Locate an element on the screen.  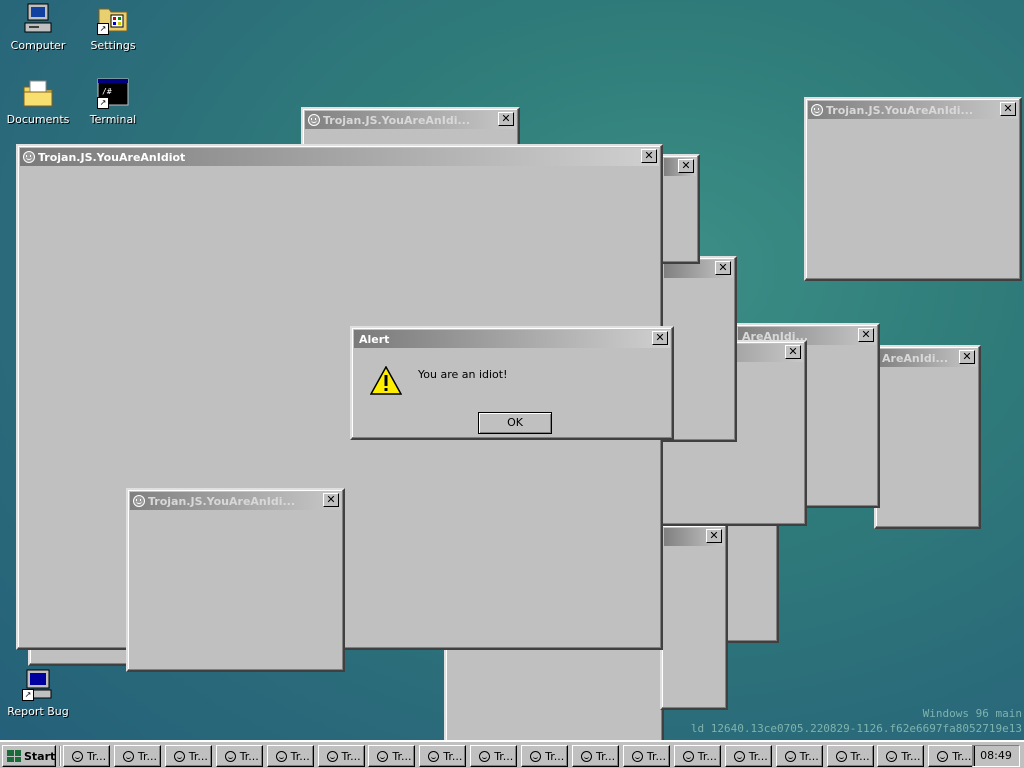
desktop-icon-label: Settings is located at coordinates (113, 45).